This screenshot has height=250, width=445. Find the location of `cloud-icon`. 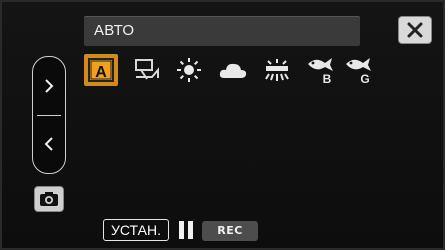

cloud-icon is located at coordinates (233, 70).